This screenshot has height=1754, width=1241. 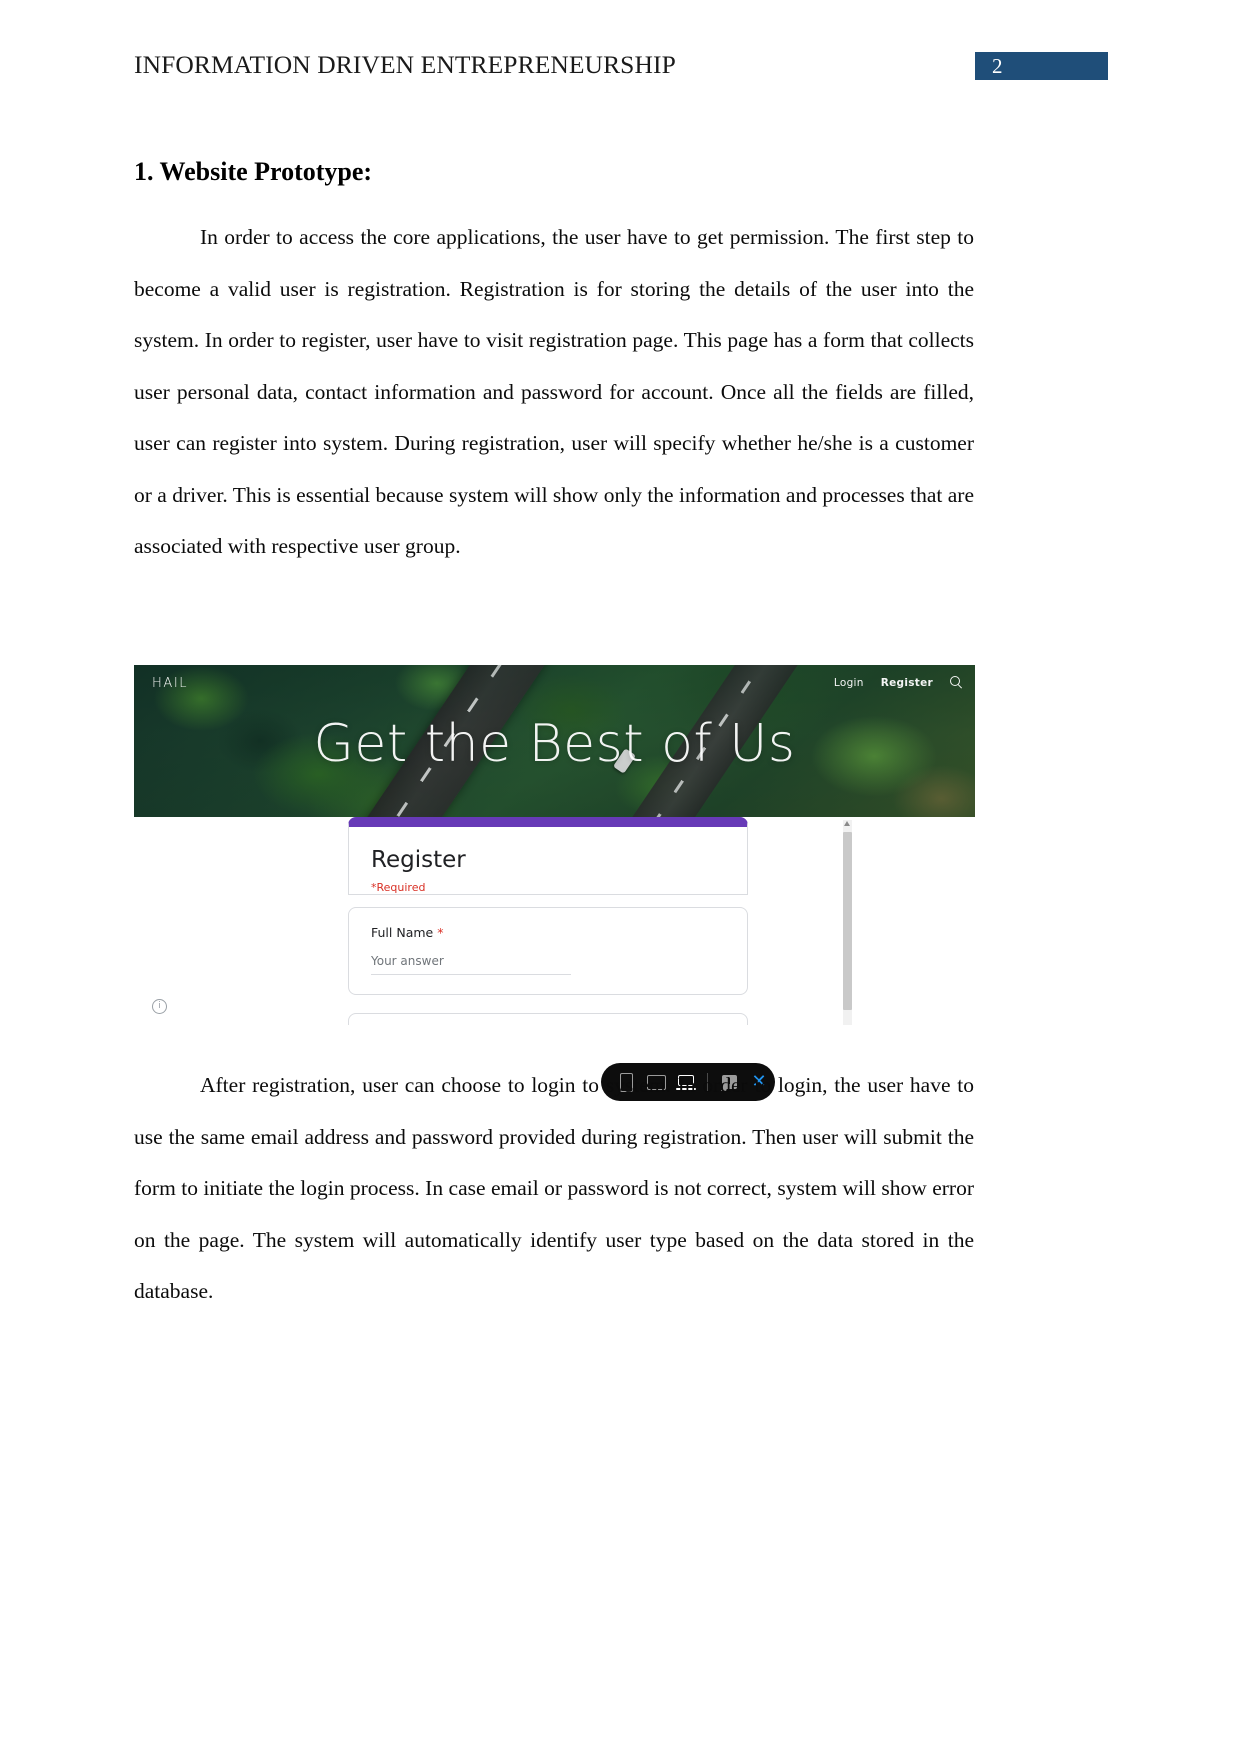 What do you see at coordinates (1041, 66) in the screenshot?
I see `page-number-badge: 2` at bounding box center [1041, 66].